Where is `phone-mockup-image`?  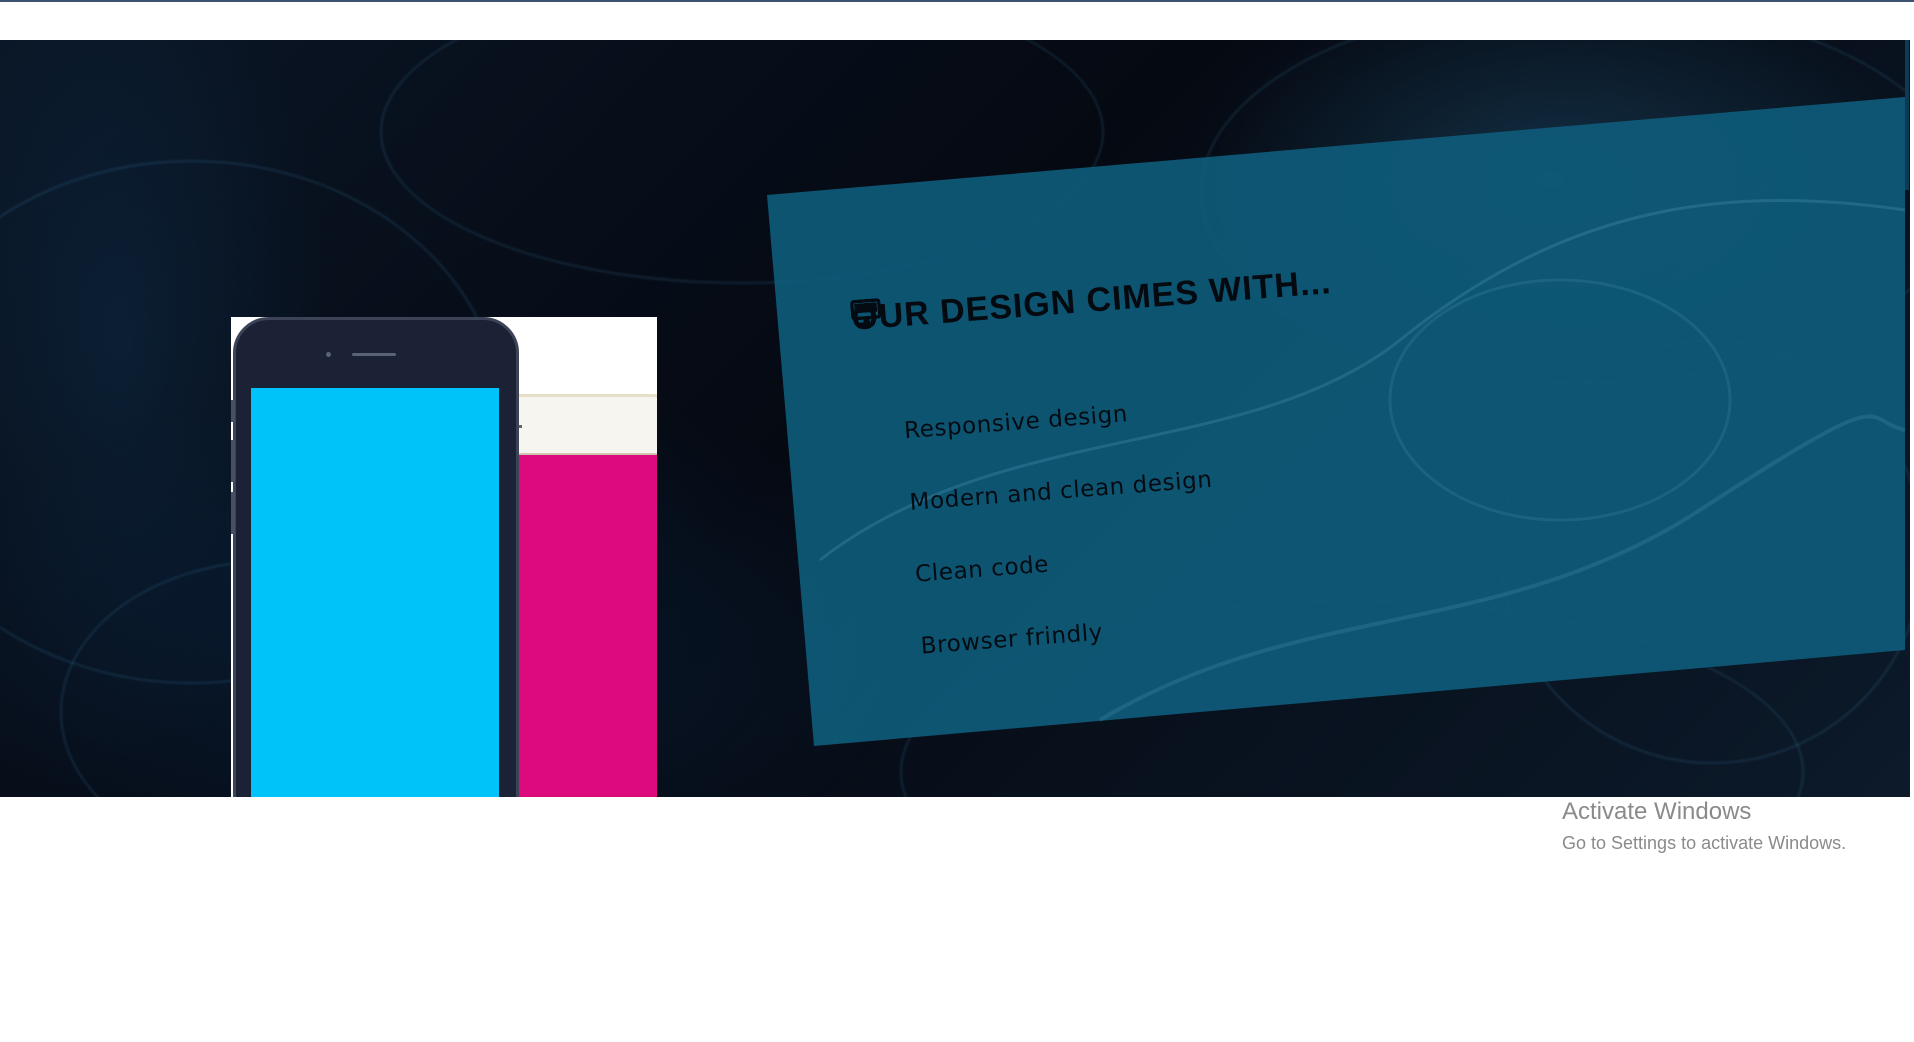
phone-mockup-image is located at coordinates (444, 557).